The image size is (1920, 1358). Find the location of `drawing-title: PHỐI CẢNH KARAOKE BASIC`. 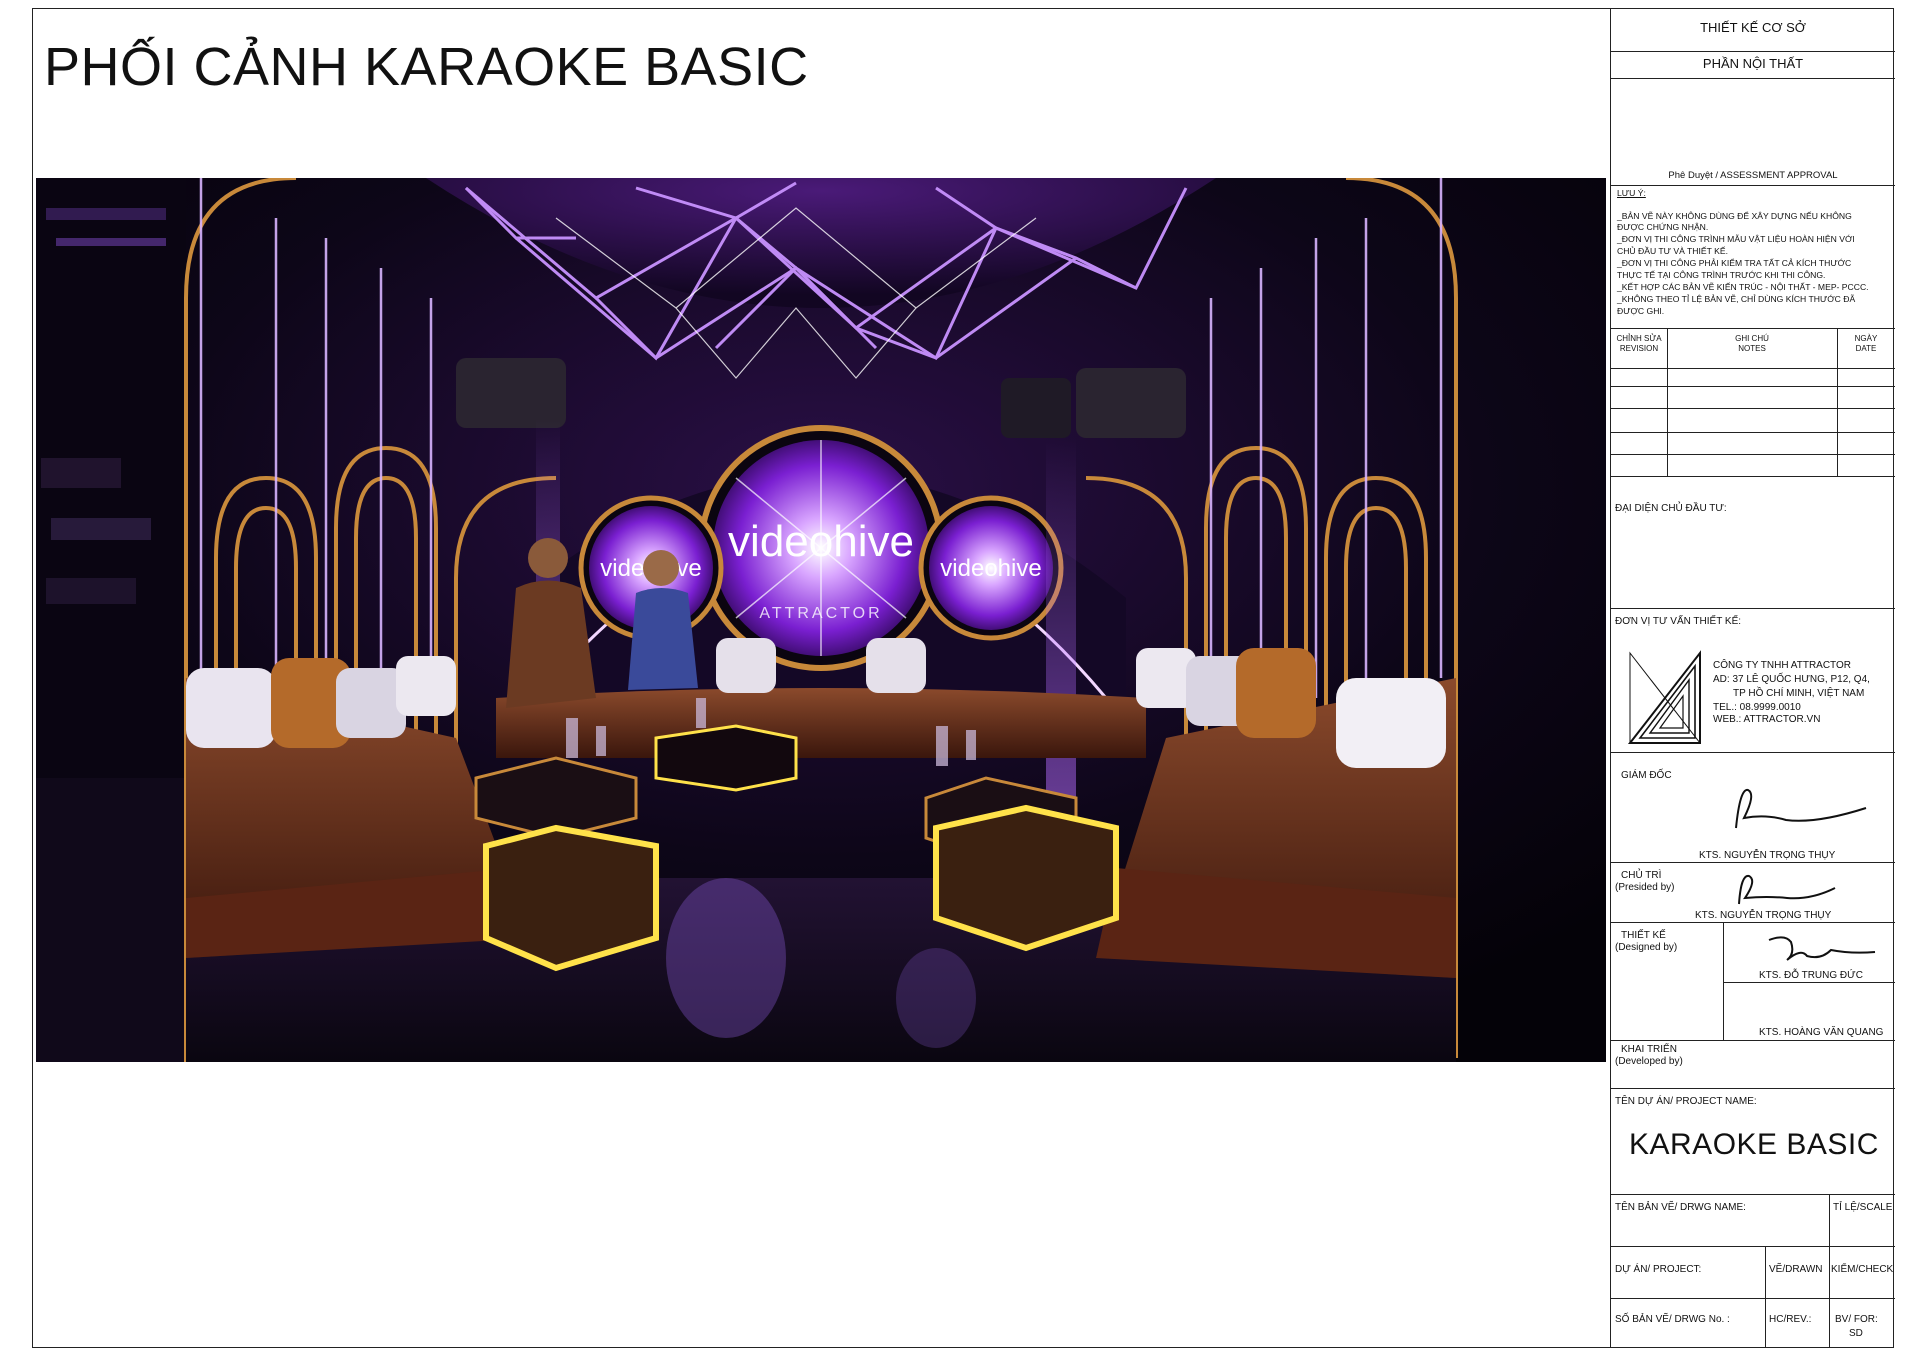

drawing-title: PHỐI CẢNH KARAOKE BASIC is located at coordinates (426, 67).